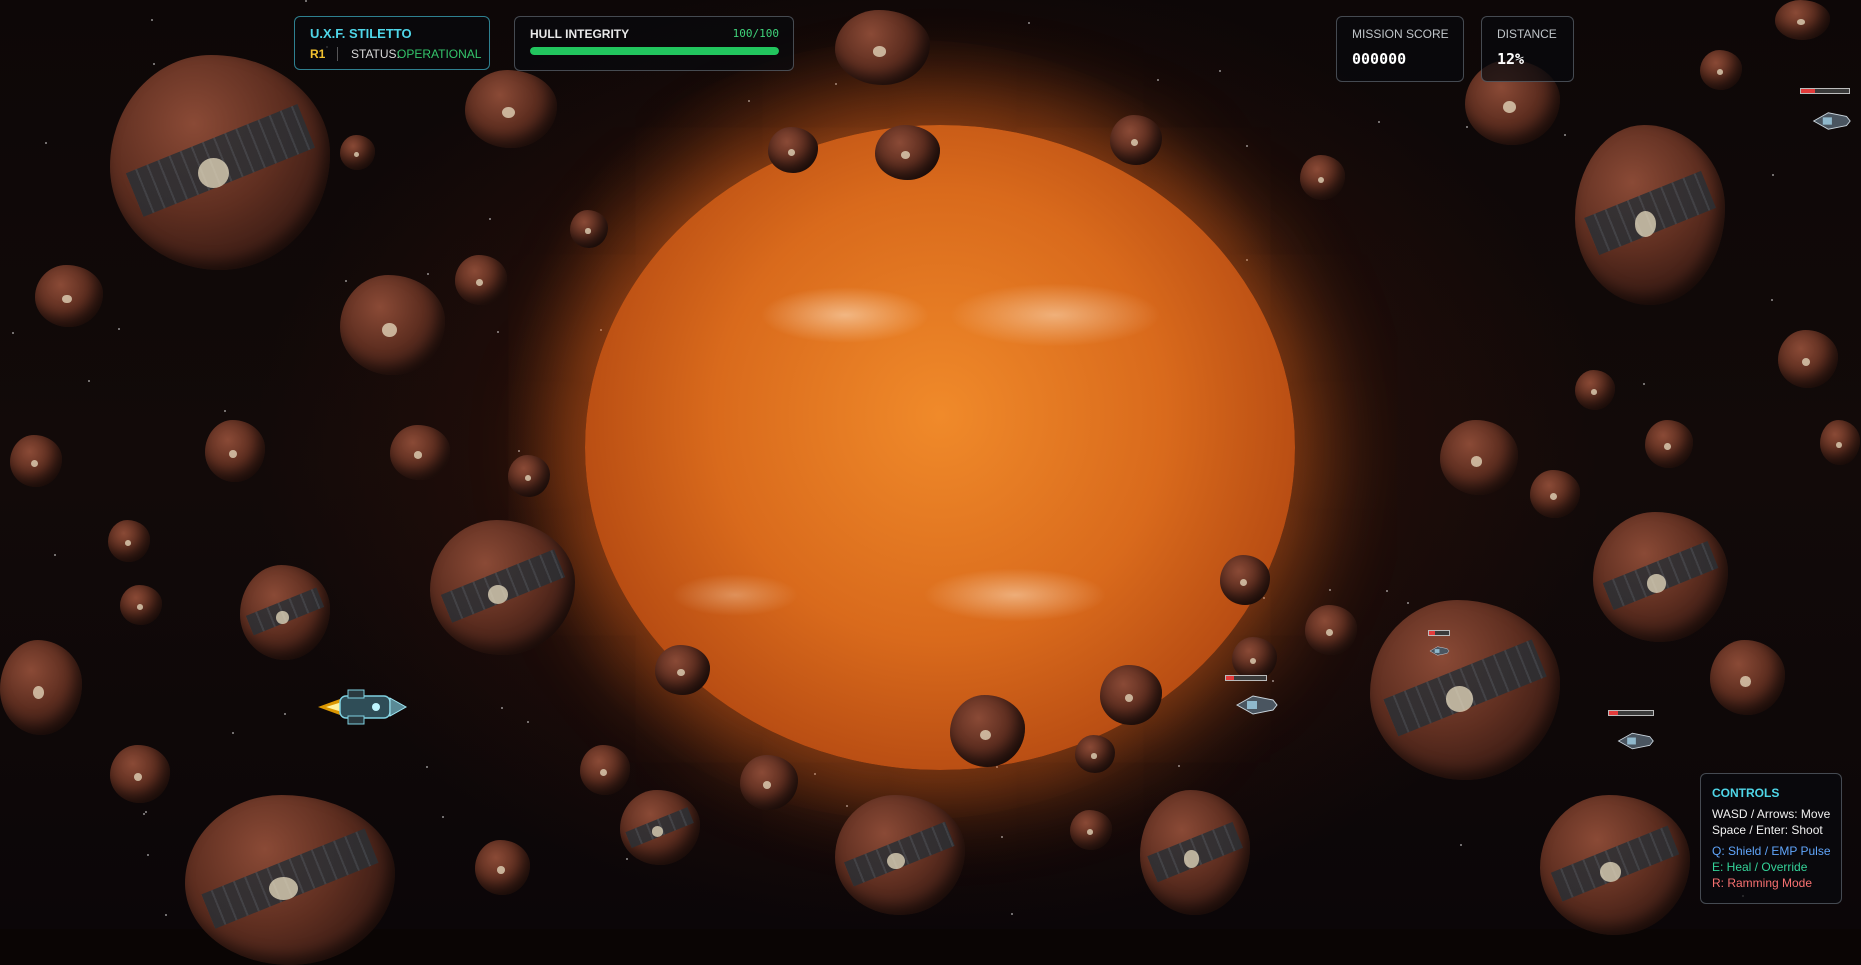  Describe the element at coordinates (580, 34) in the screenshot. I see `hull-label: HULL INTEGRITY` at that location.